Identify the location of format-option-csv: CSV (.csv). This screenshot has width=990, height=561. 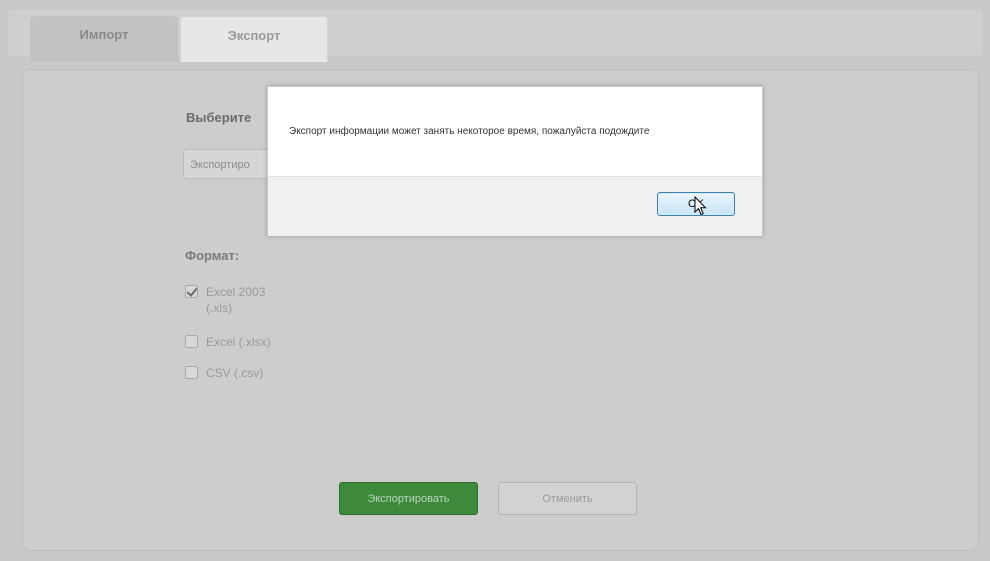
(255, 373).